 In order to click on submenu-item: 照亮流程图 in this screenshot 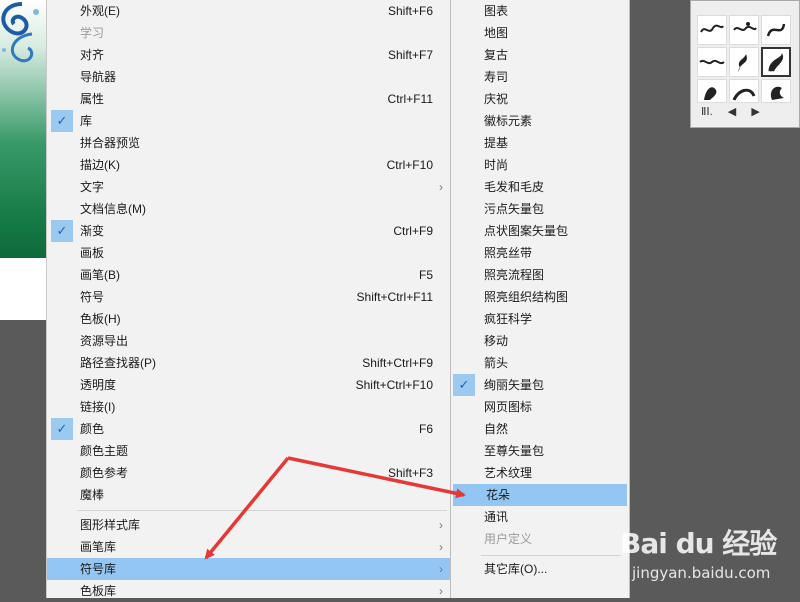, I will do `click(540, 275)`.